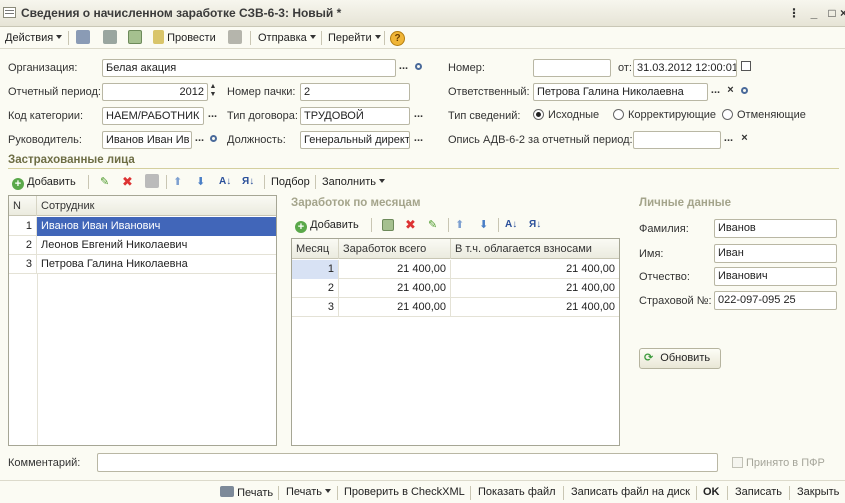 Image resolution: width=845 pixels, height=503 pixels. Describe the element at coordinates (832, 13) in the screenshot. I see `maximize-button: □` at that location.